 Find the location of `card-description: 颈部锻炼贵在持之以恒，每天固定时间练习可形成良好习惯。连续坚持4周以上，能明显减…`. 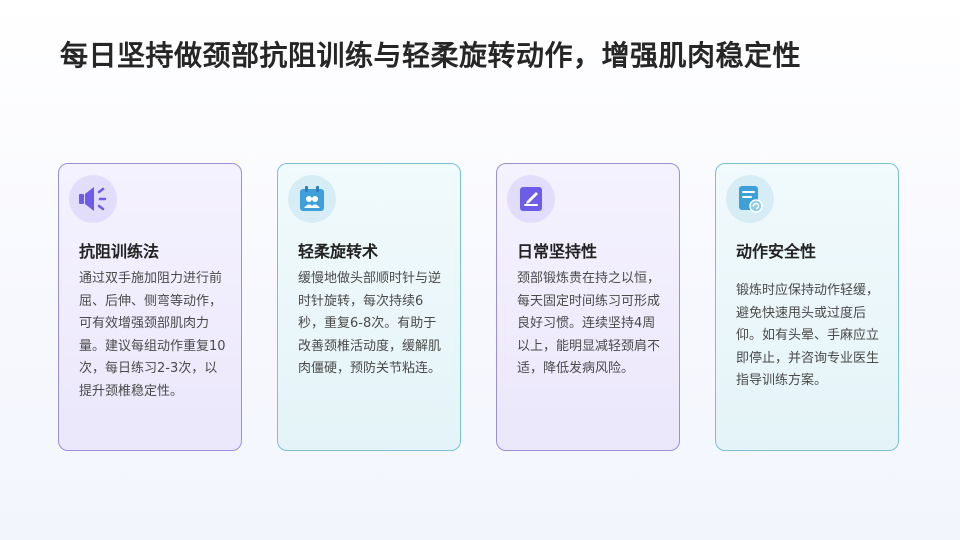

card-description: 颈部锻炼贵在持之以恒，每天固定时间练习可形成良好习惯。连续坚持4周以上，能明显减… is located at coordinates (589, 323).